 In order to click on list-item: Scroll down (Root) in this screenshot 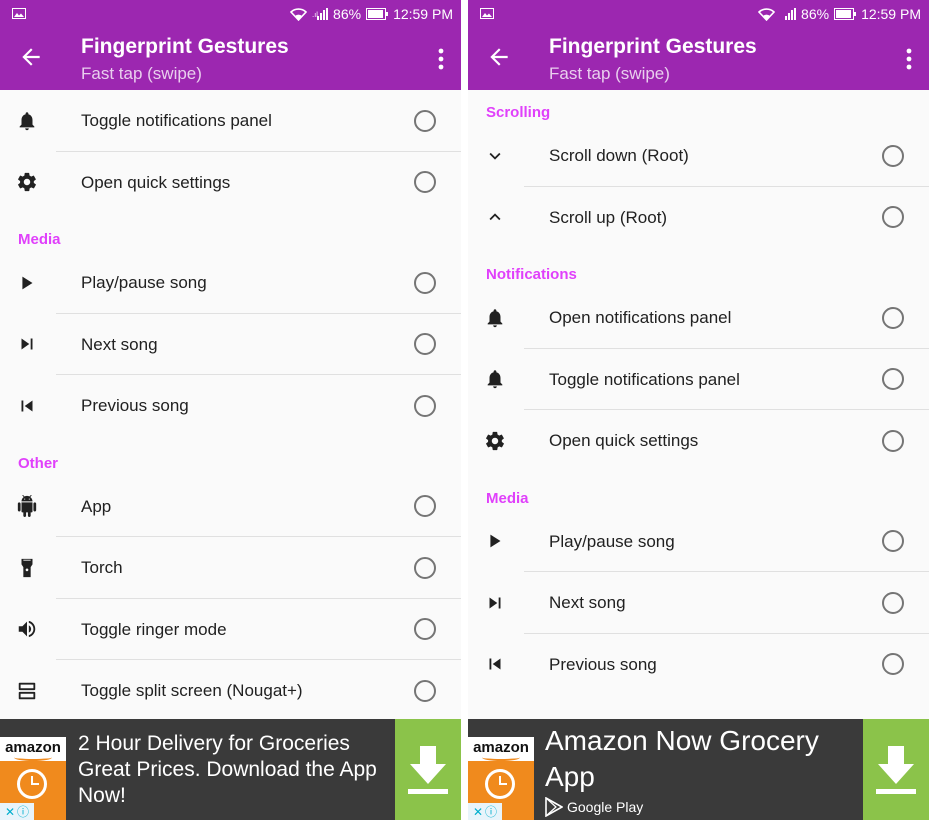, I will do `click(698, 156)`.